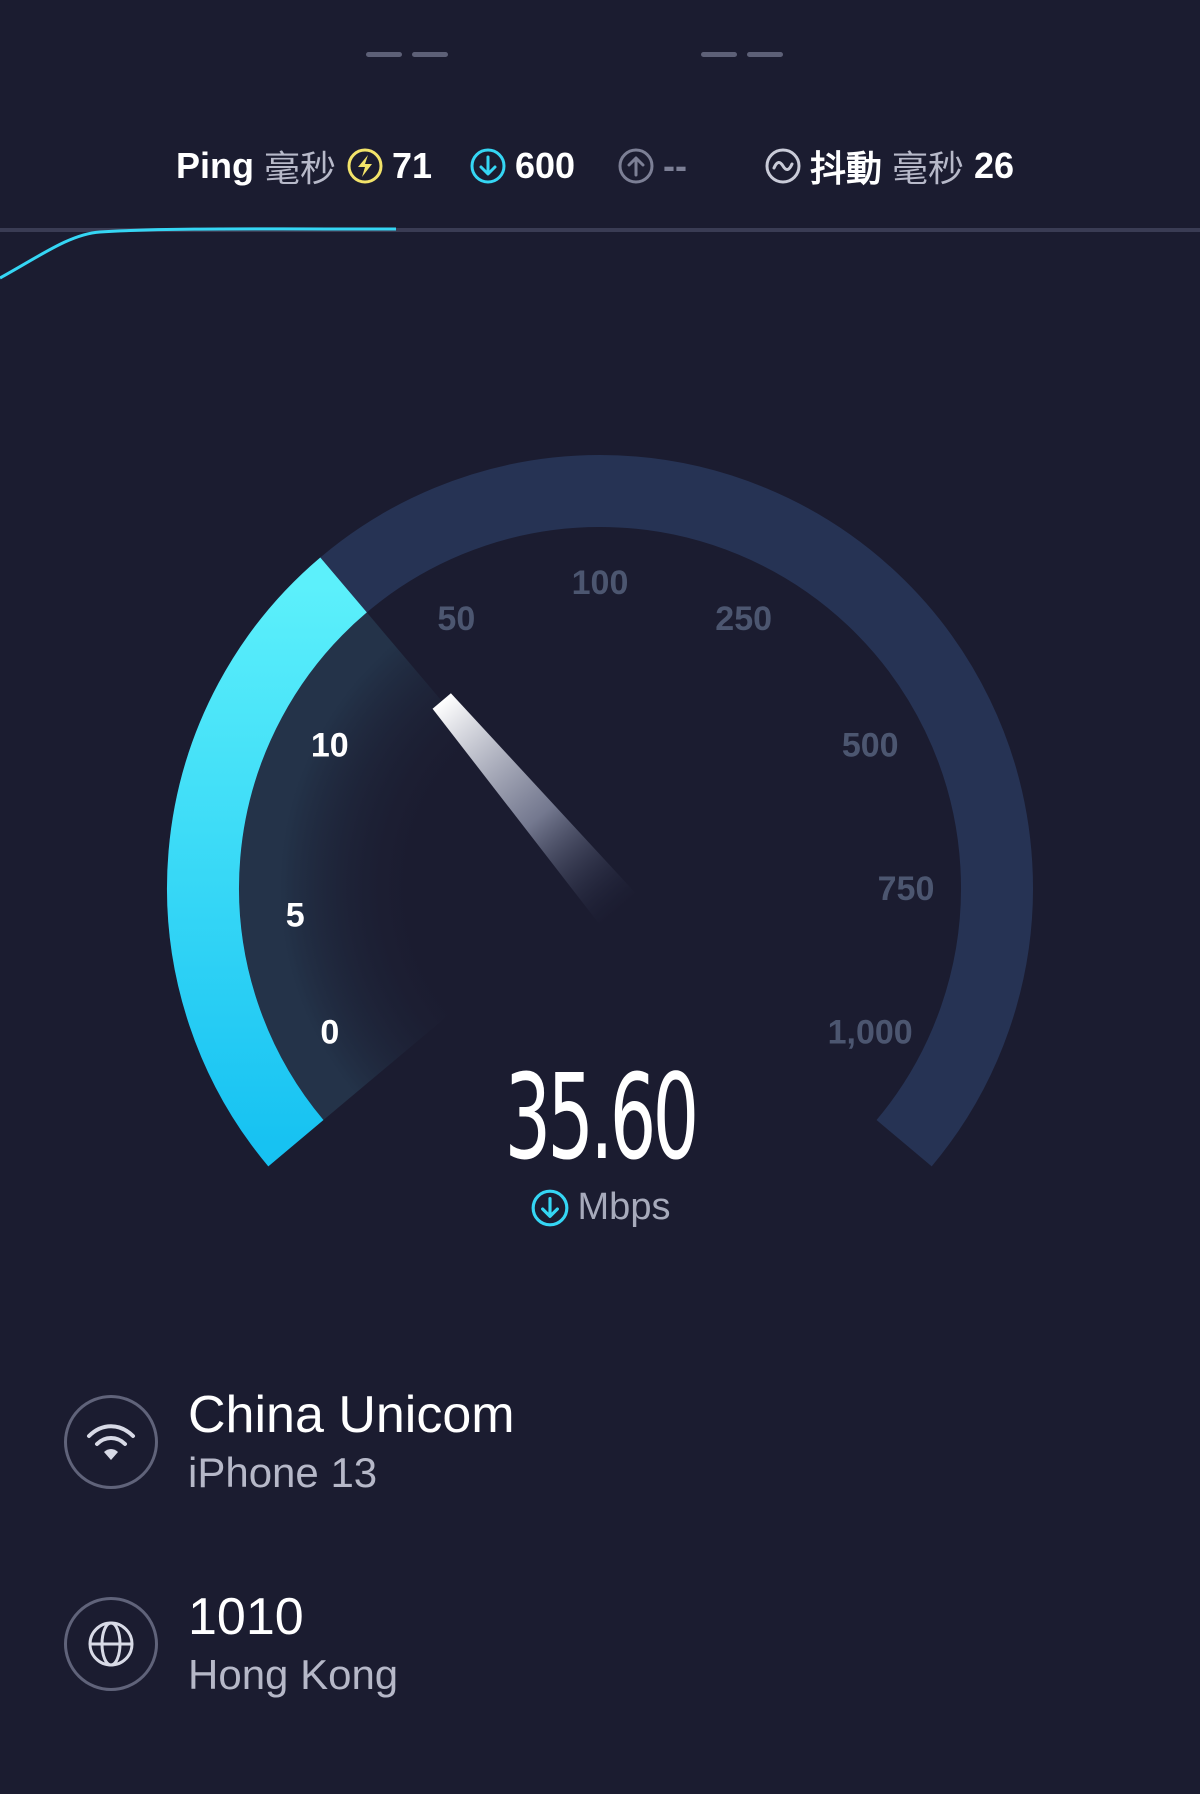 Image resolution: width=1200 pixels, height=1794 pixels. I want to click on ping-metric: Ping 毫秒 71, so click(304, 166).